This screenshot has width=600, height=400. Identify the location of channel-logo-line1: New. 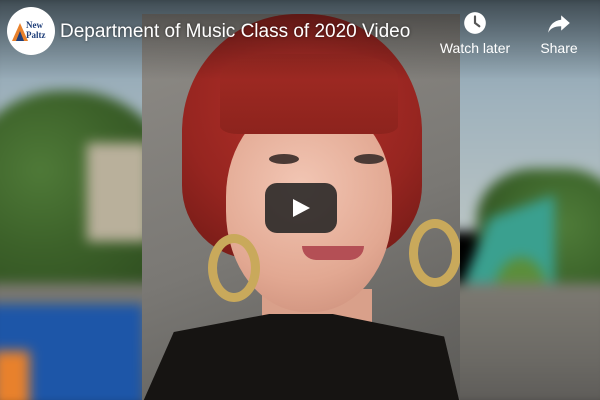
(34, 25).